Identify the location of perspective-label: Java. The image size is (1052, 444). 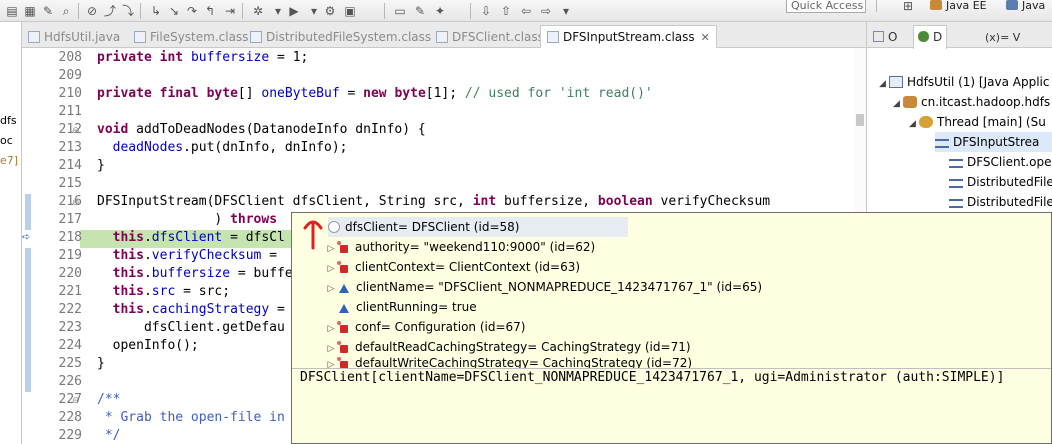
(1034, 6).